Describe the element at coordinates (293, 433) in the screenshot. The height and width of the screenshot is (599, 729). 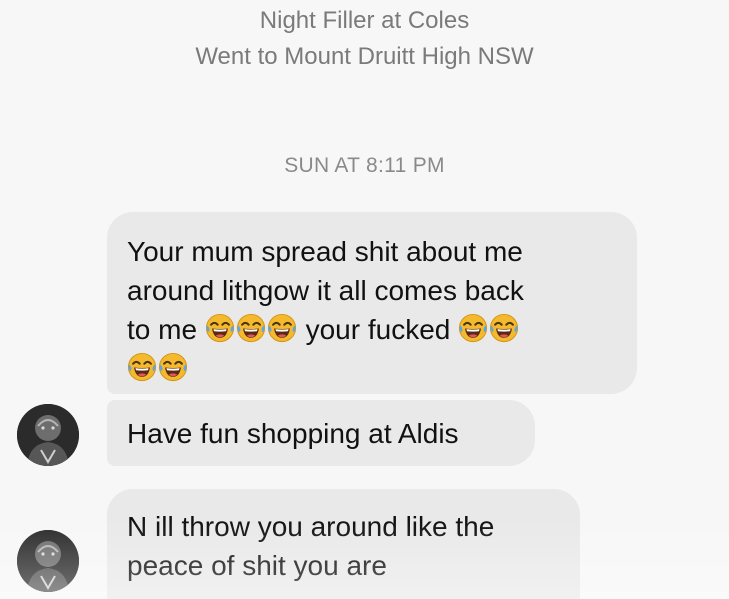
I see `message-text: Have fun shopping at Aldis` at that location.